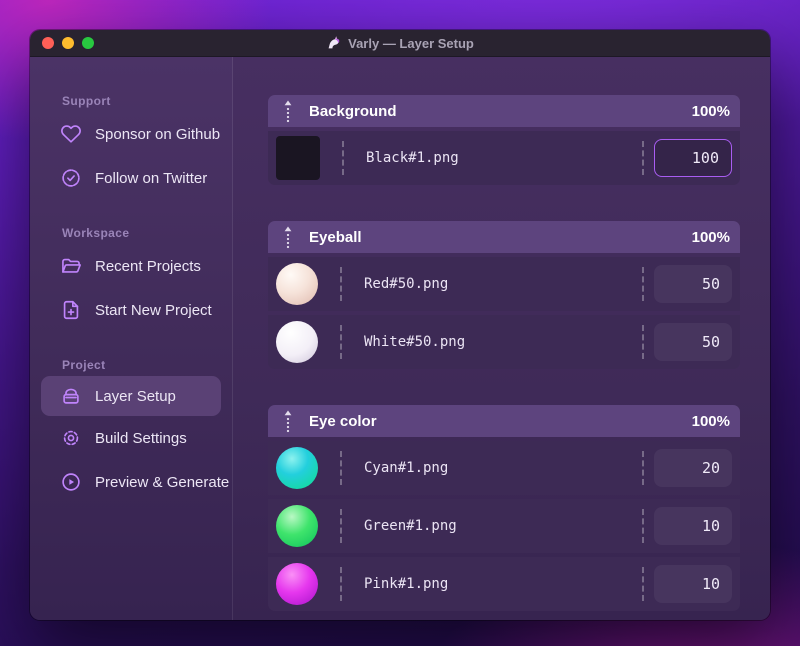  I want to click on sidebar-item-layer-setup: Layer Setup, so click(131, 396).